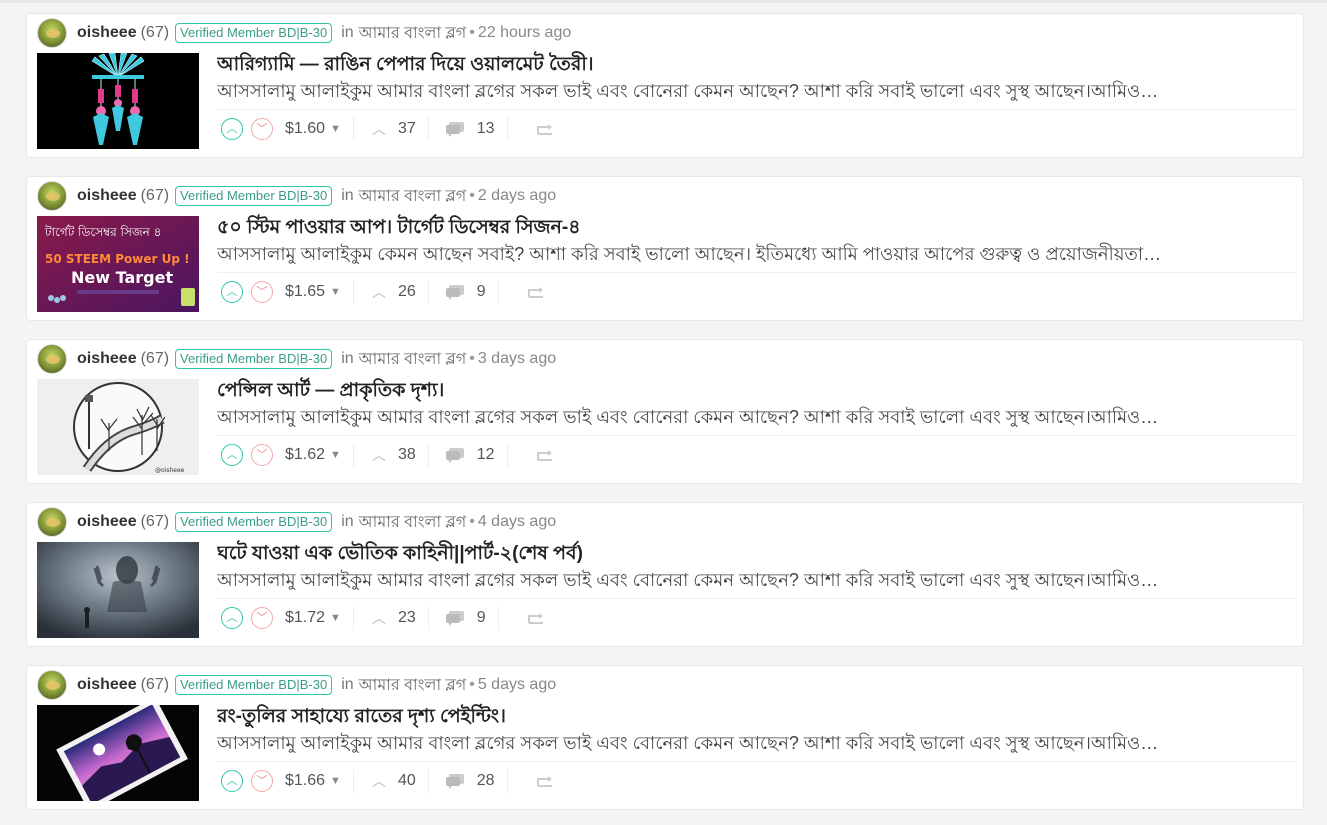  I want to click on votes-count: 37, so click(407, 129).